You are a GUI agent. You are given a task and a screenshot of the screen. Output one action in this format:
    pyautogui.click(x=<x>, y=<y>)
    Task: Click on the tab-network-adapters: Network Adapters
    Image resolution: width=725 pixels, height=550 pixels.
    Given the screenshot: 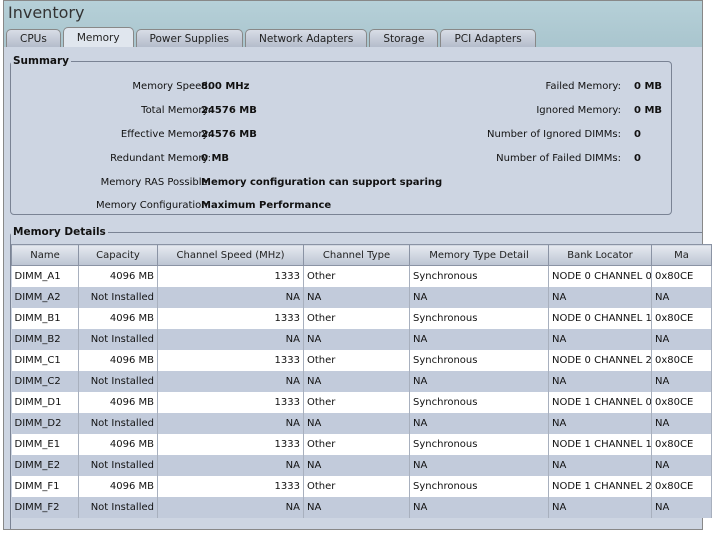 What is the action you would take?
    pyautogui.click(x=306, y=38)
    